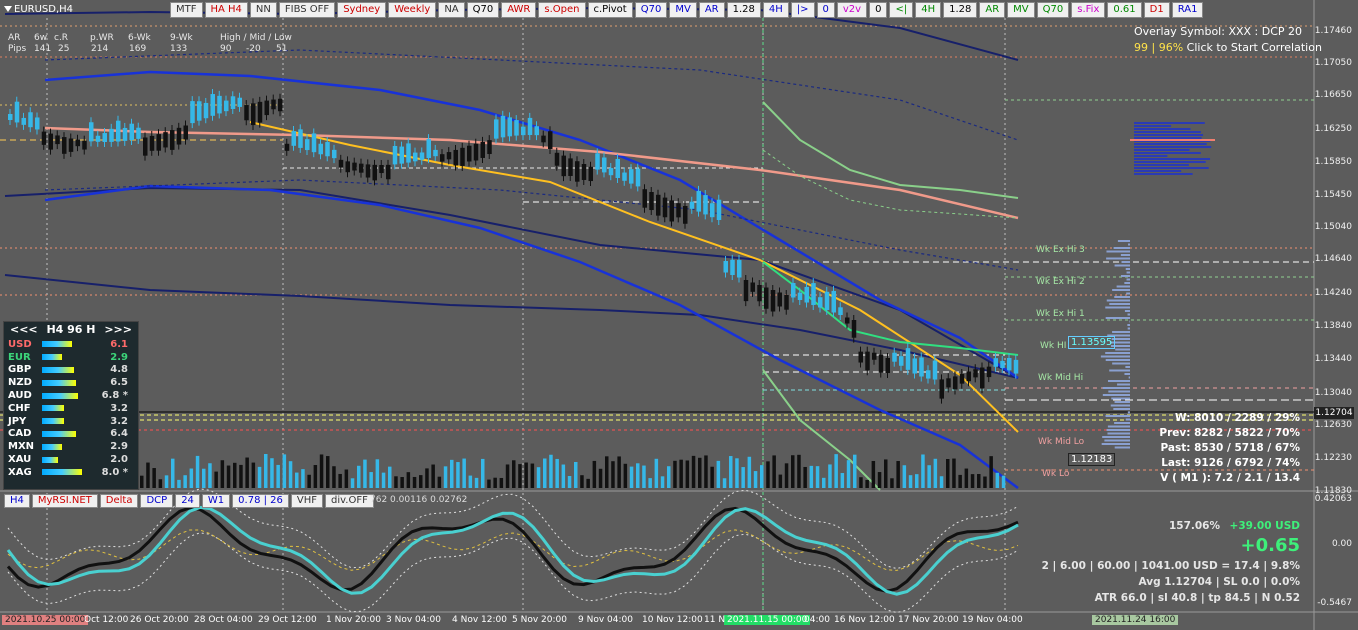 This screenshot has height=630, width=1358. Describe the element at coordinates (1156, 10) in the screenshot. I see `toolbar-button-28: D1` at that location.